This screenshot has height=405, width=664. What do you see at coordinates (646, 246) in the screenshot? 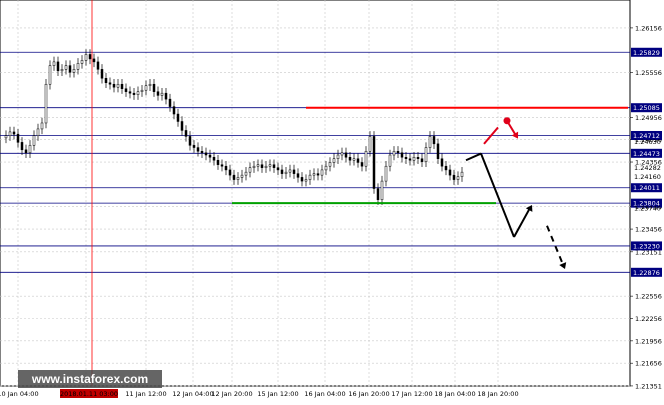
I see `level-label: 1.23230` at bounding box center [646, 246].